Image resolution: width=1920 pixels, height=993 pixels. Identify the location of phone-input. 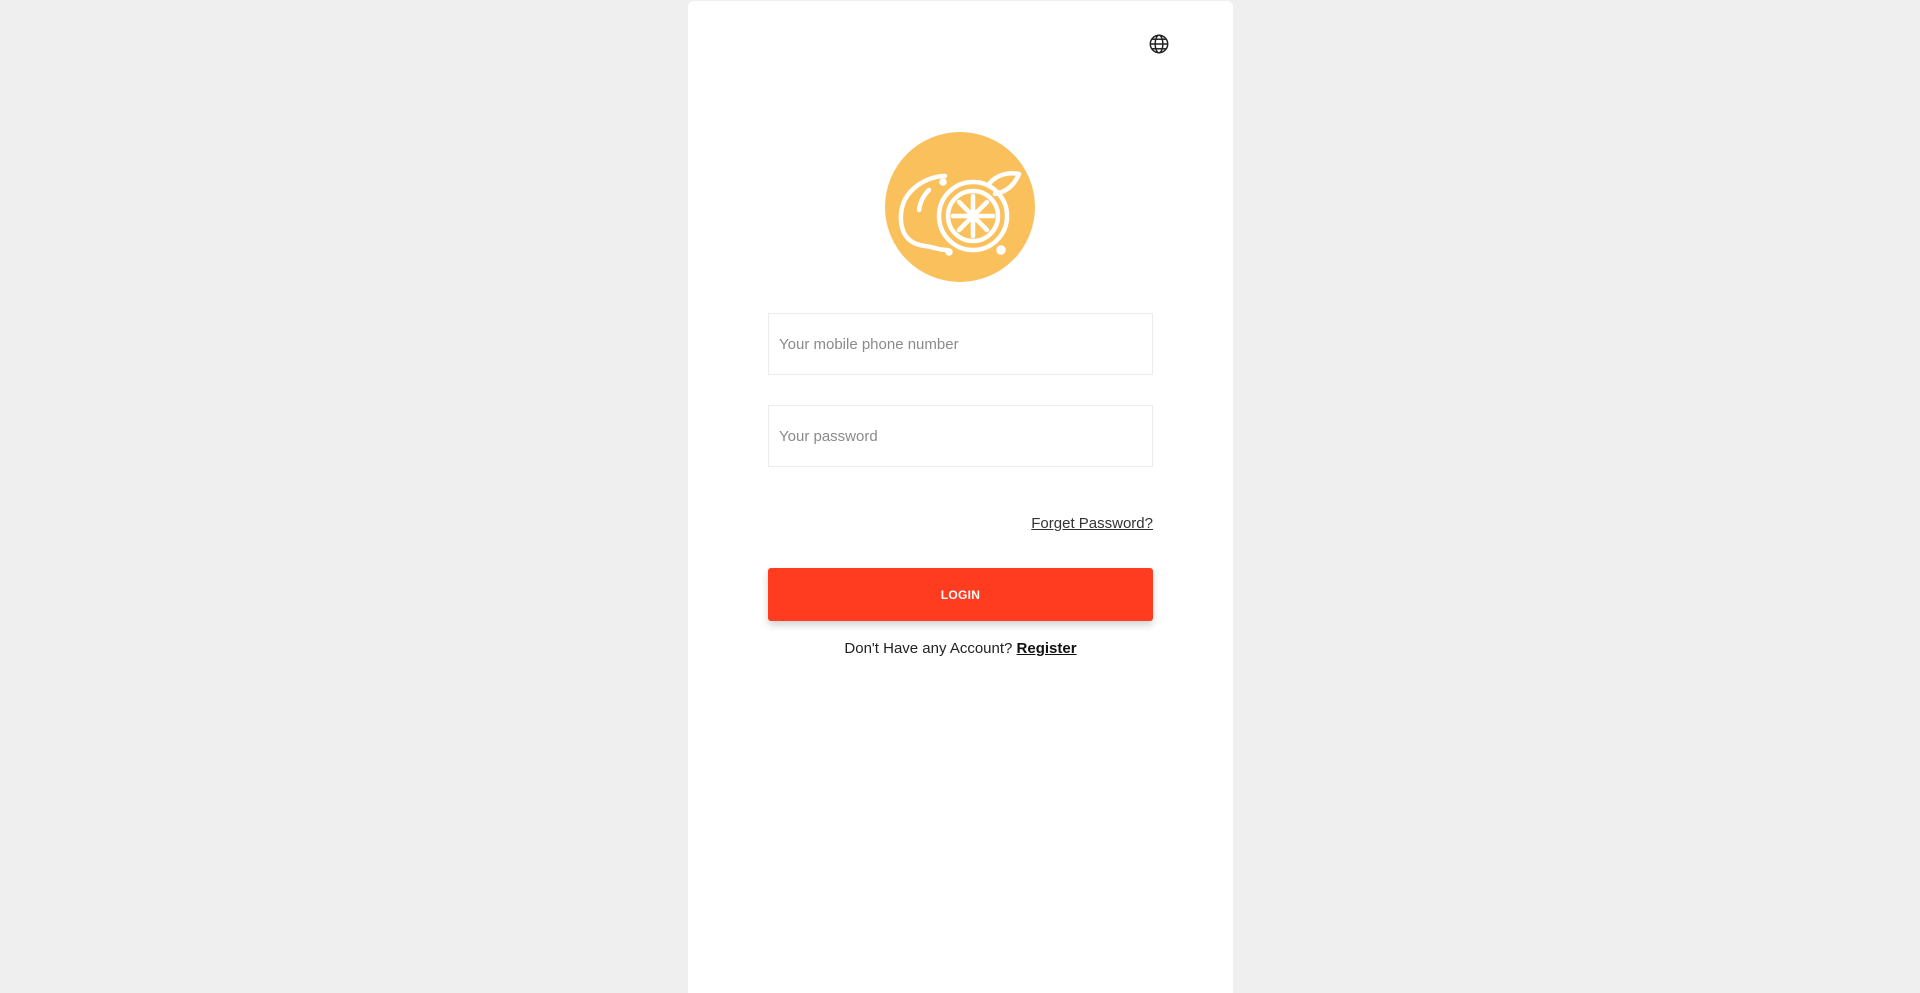
(960, 344).